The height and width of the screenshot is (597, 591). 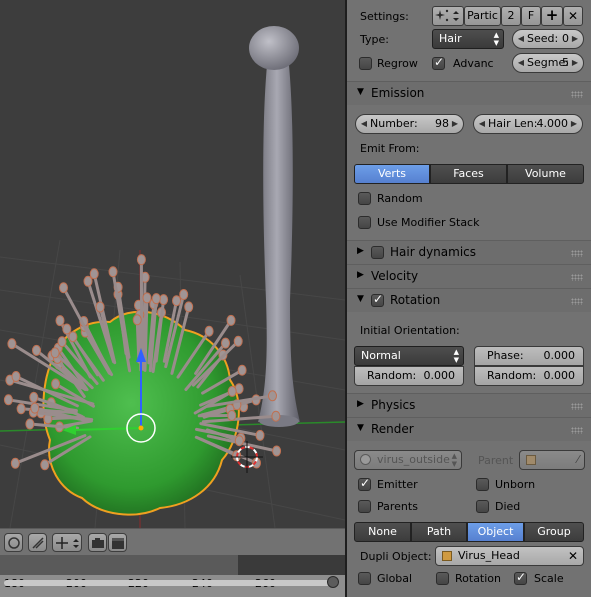 I want to click on timeline-scrollbar, so click(x=167, y=583).